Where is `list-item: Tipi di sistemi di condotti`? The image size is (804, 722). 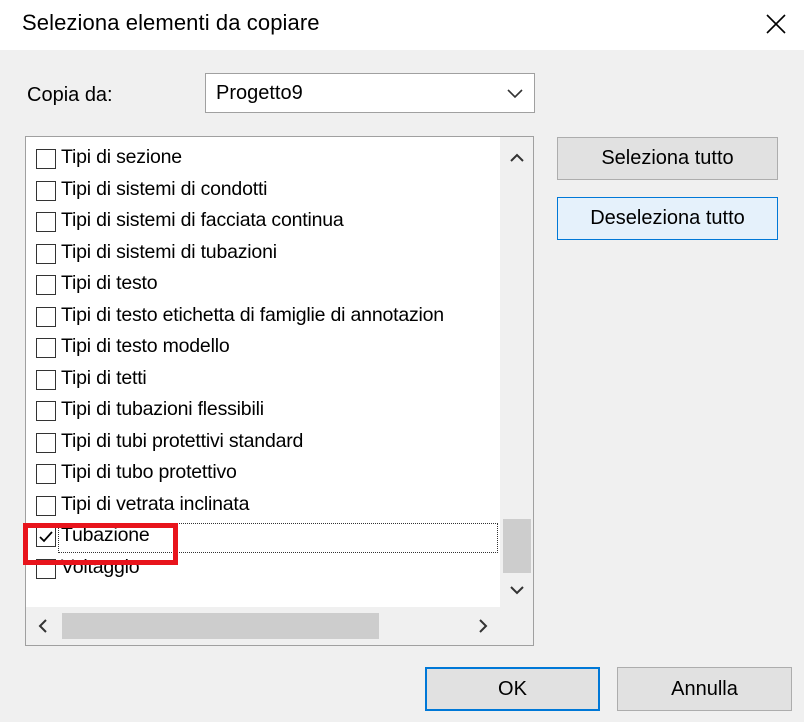
list-item: Tipi di sistemi di condotti is located at coordinates (263, 192).